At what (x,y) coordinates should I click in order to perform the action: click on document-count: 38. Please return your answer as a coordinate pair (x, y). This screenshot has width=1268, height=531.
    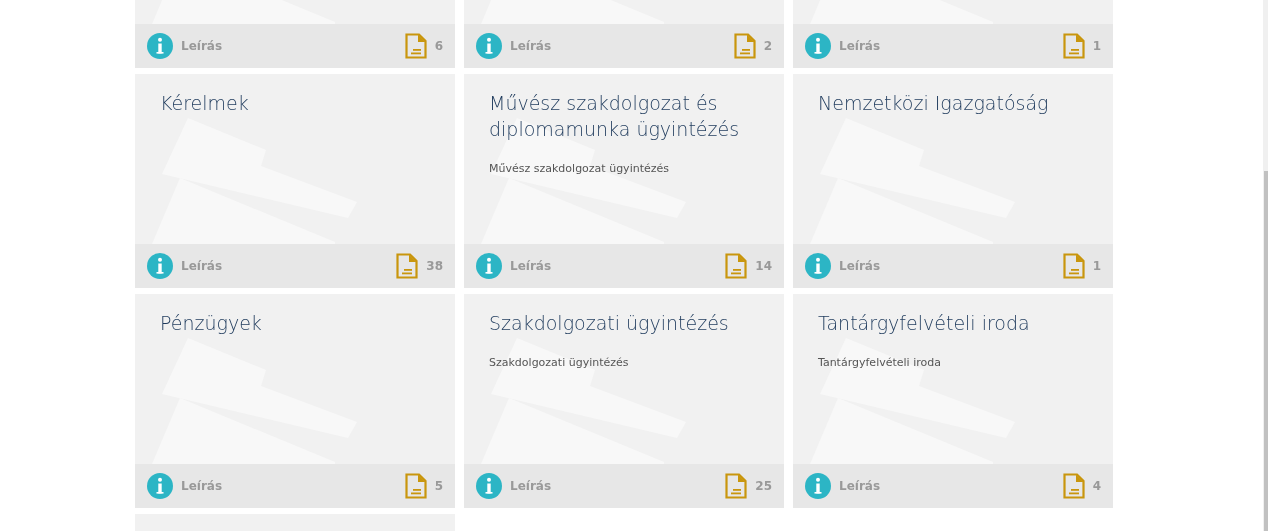
    Looking at the image, I should click on (434, 266).